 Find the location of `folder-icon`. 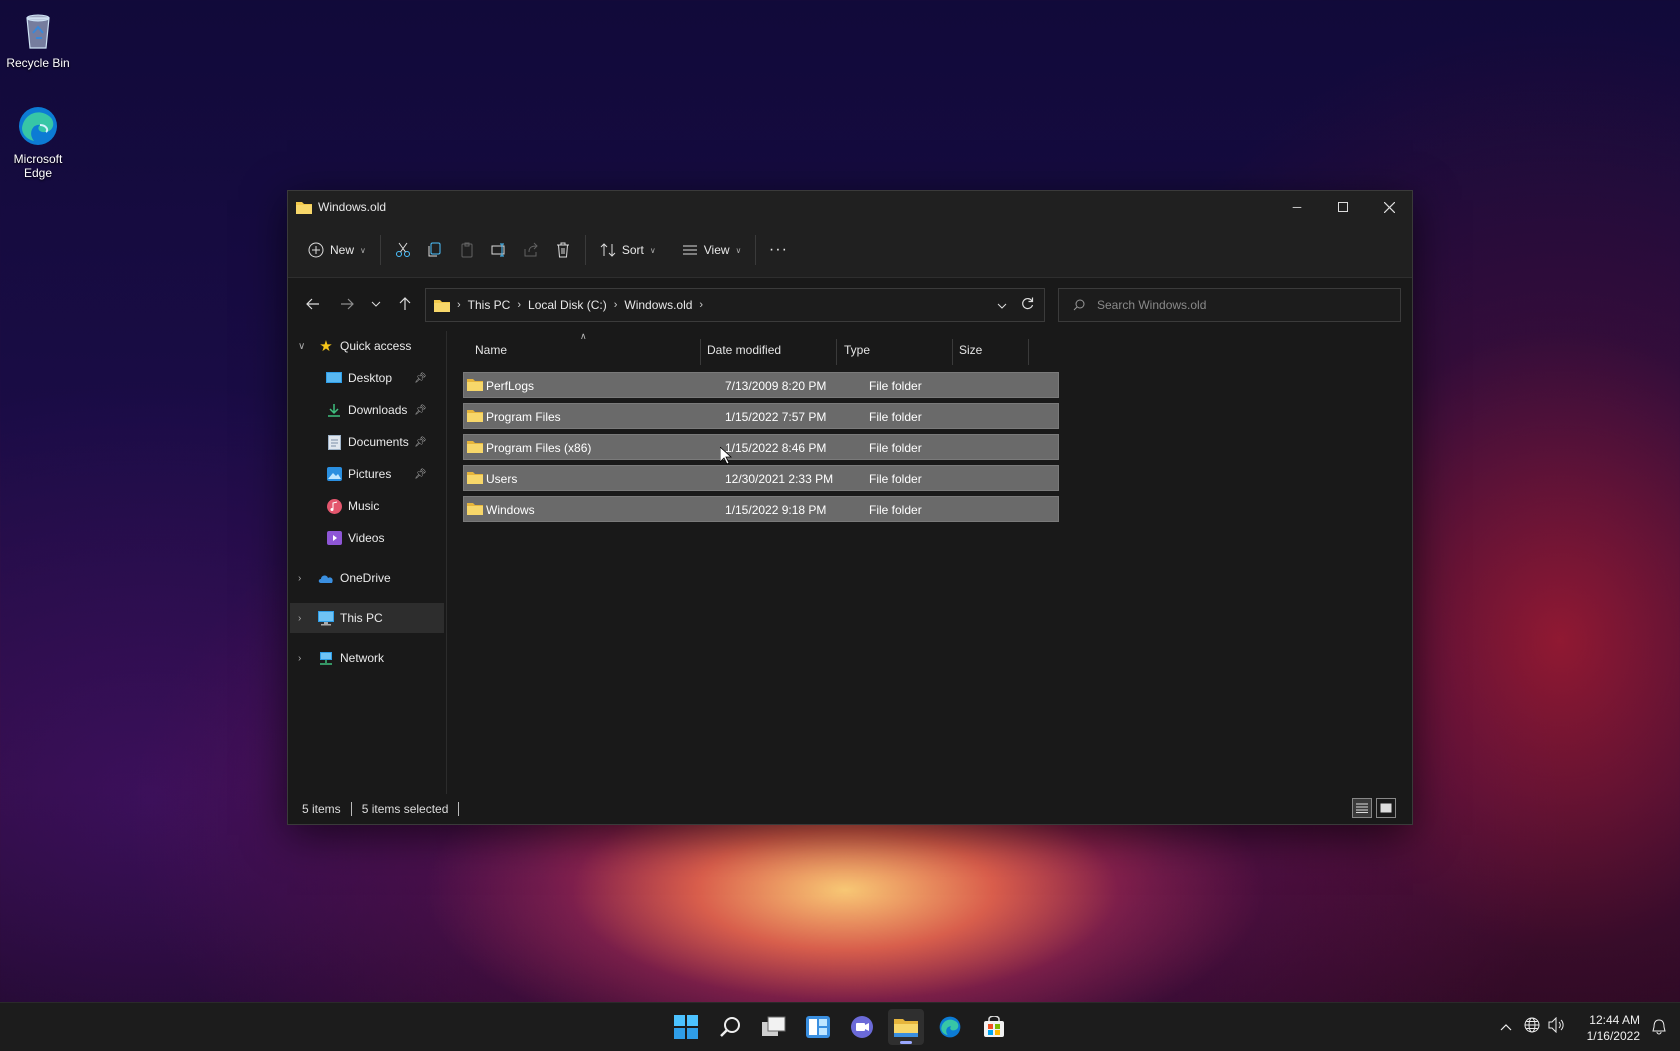

folder-icon is located at coordinates (475, 509).